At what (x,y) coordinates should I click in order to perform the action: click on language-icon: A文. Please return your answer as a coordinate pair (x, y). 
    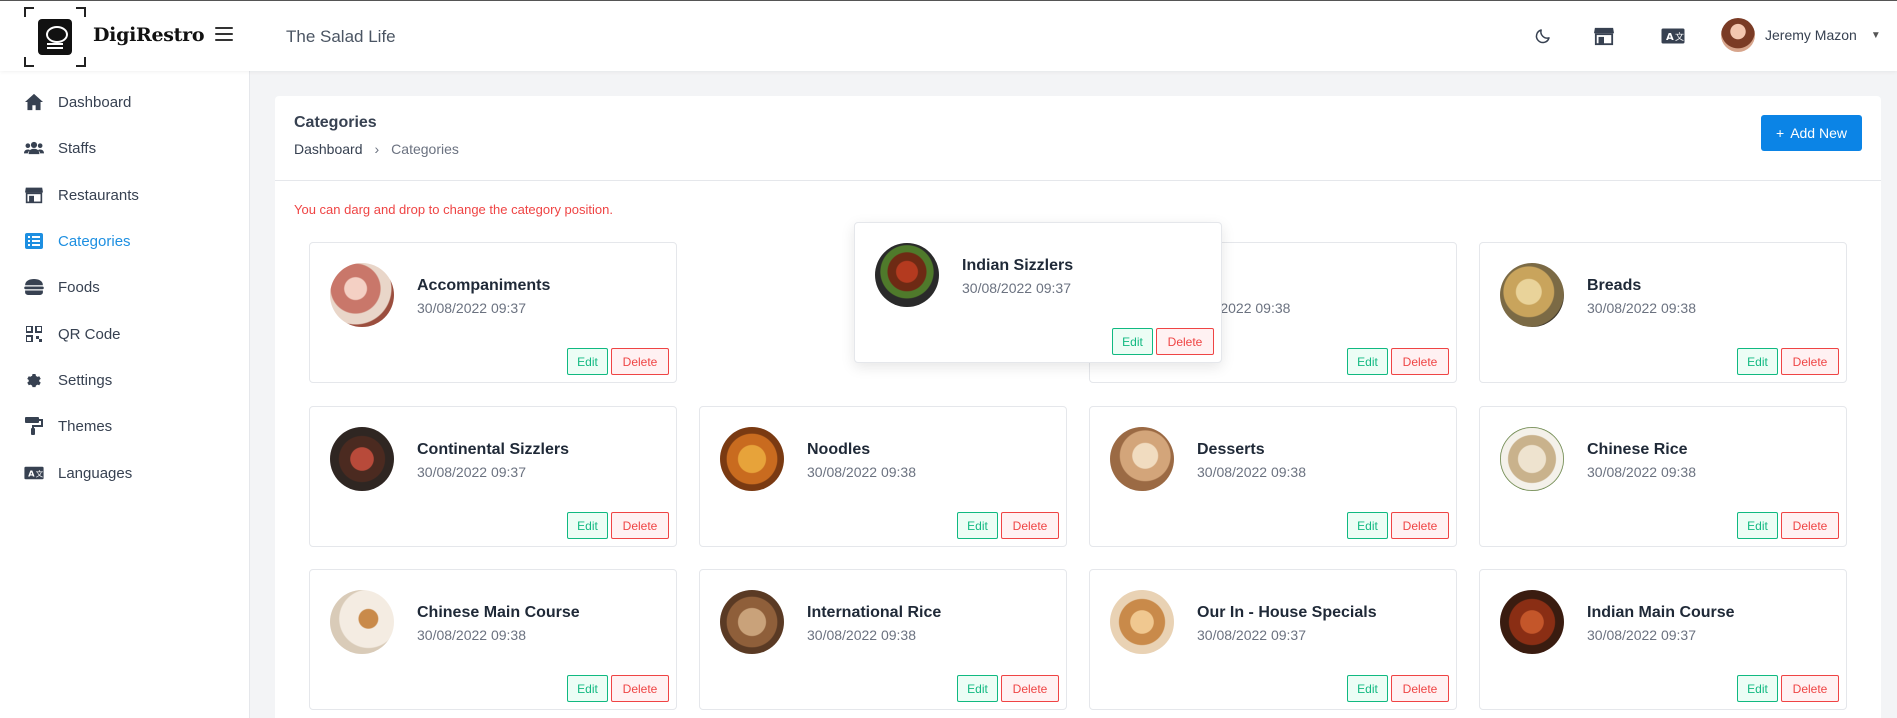
    Looking at the image, I should click on (1673, 36).